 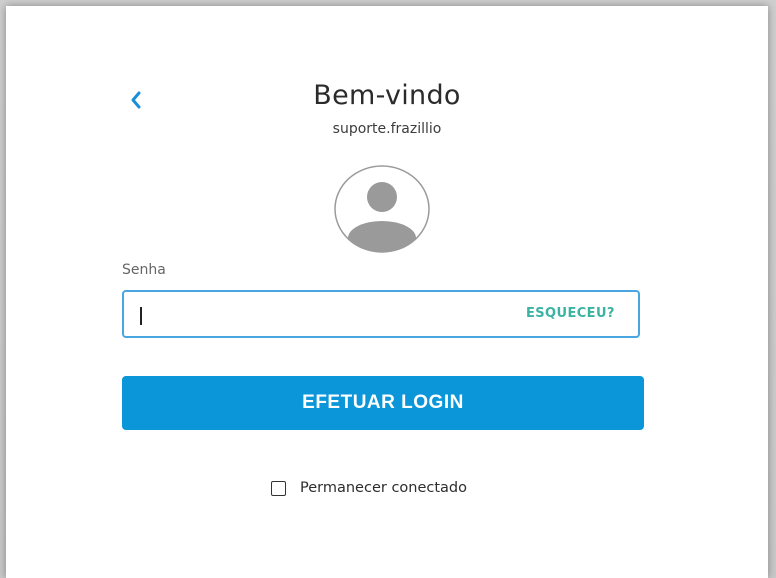 I want to click on login-button: EFETUAR LOGIN, so click(x=383, y=403).